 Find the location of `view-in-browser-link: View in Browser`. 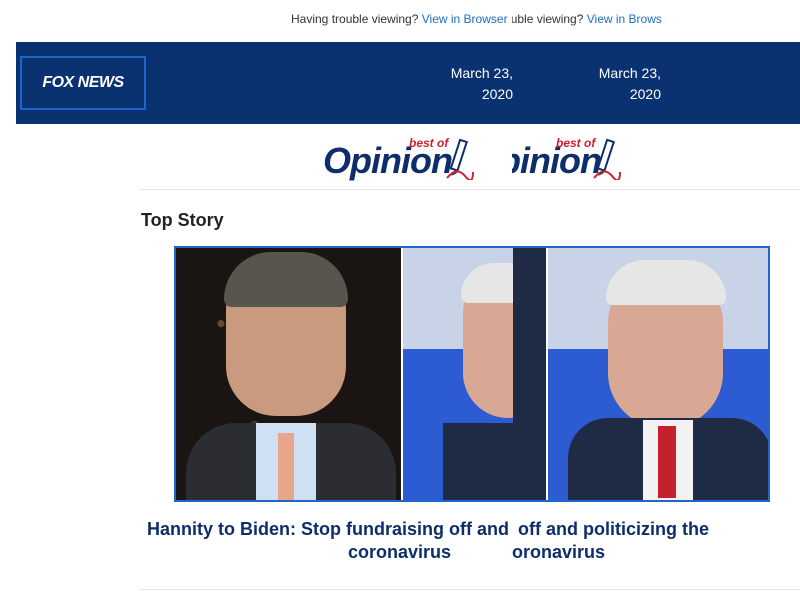

view-in-browser-link: View in Browser is located at coordinates (465, 19).